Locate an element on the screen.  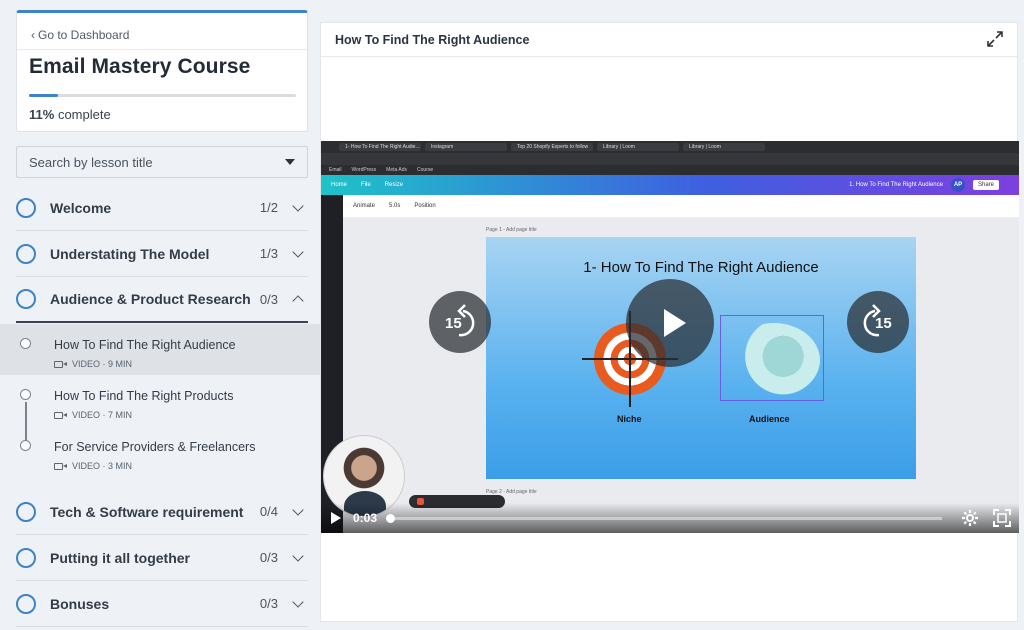
lesson-meta-text: VIDEO · 9 MIN is located at coordinates (102, 364).